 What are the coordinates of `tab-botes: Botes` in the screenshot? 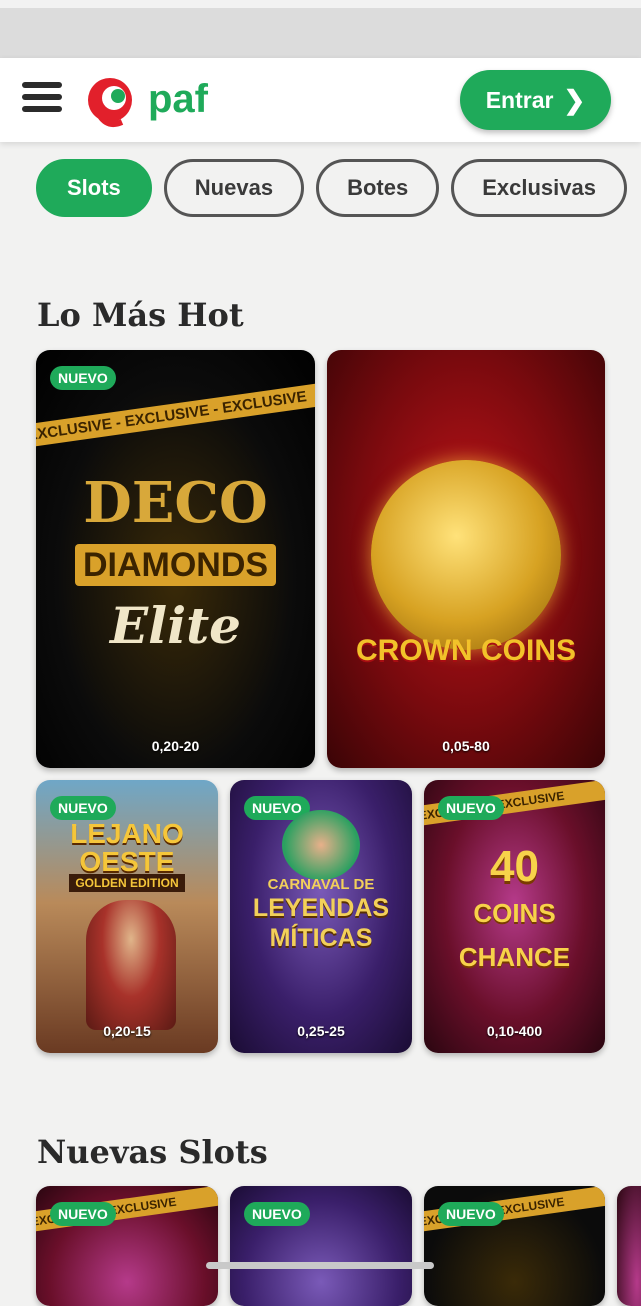 It's located at (378, 188).